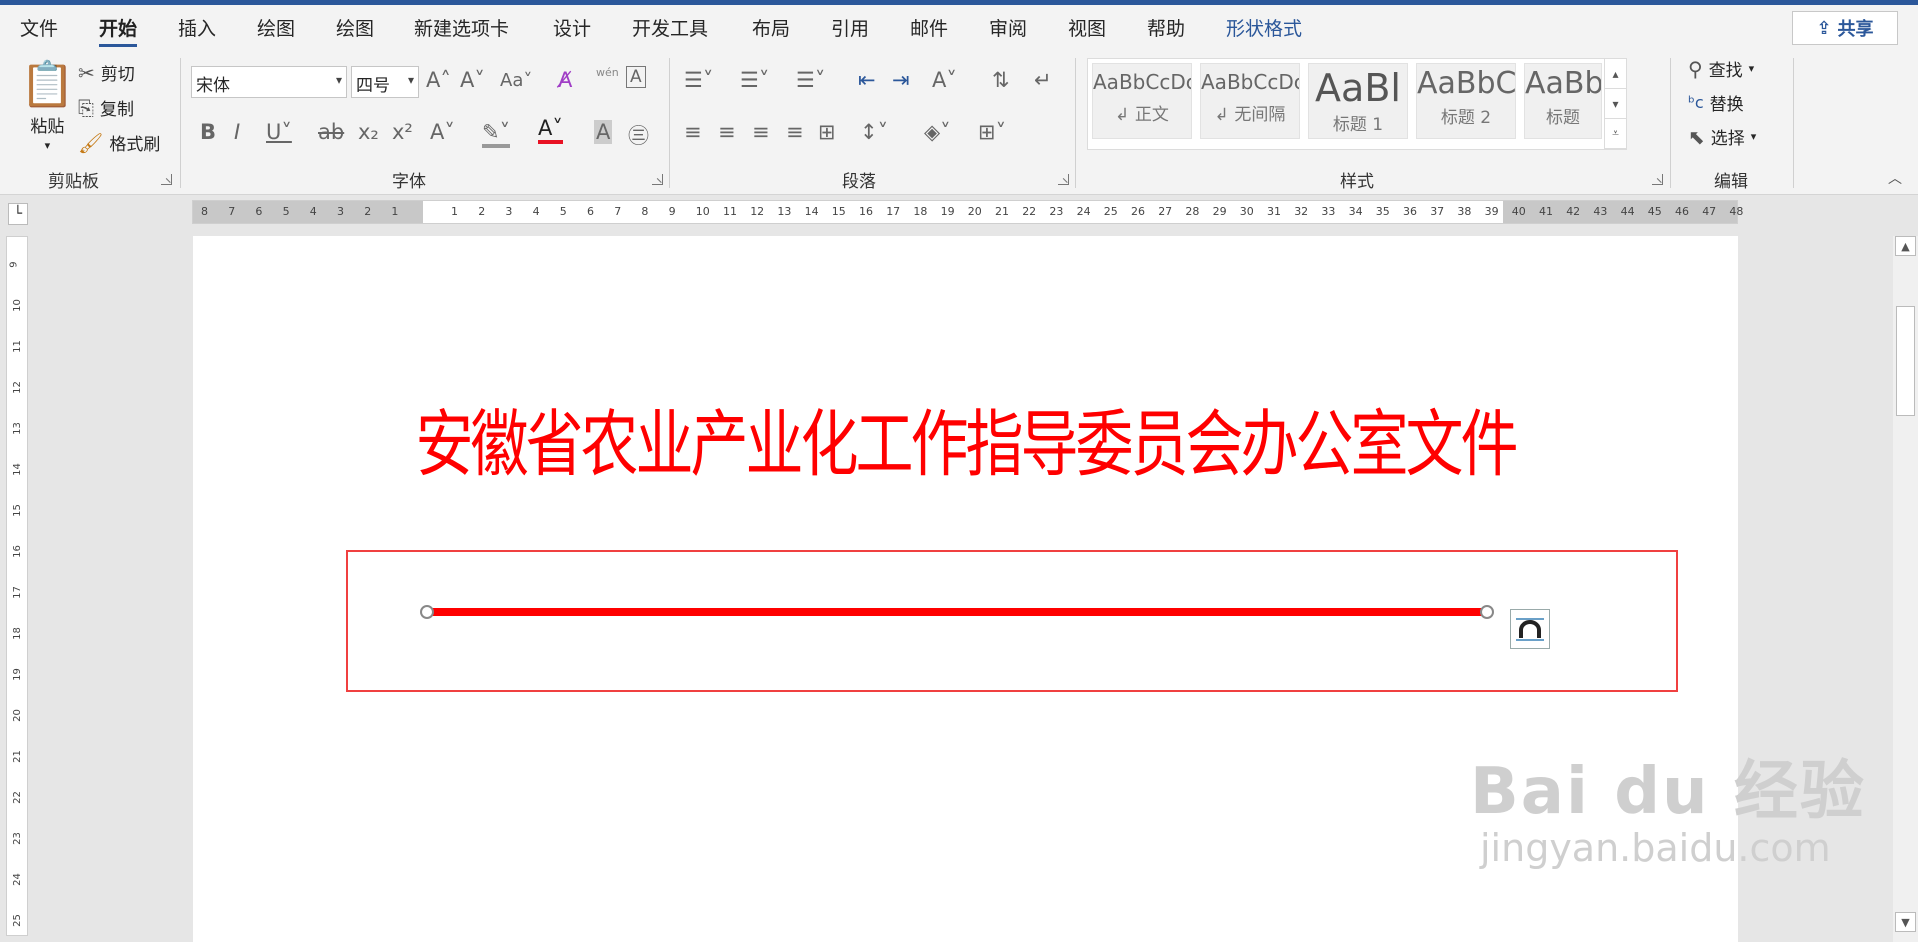 The width and height of the screenshot is (1918, 942). Describe the element at coordinates (850, 27) in the screenshot. I see `tab-references: 引用` at that location.